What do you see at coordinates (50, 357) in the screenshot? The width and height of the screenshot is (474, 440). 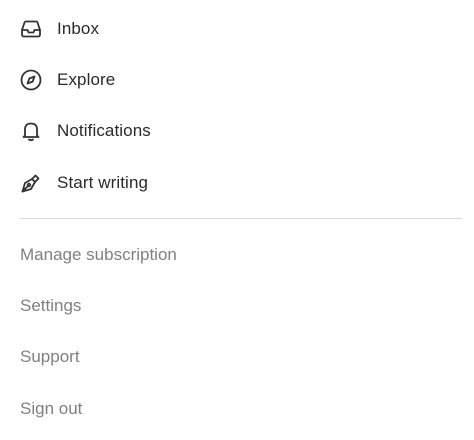 I see `menu-item-support: Support` at bounding box center [50, 357].